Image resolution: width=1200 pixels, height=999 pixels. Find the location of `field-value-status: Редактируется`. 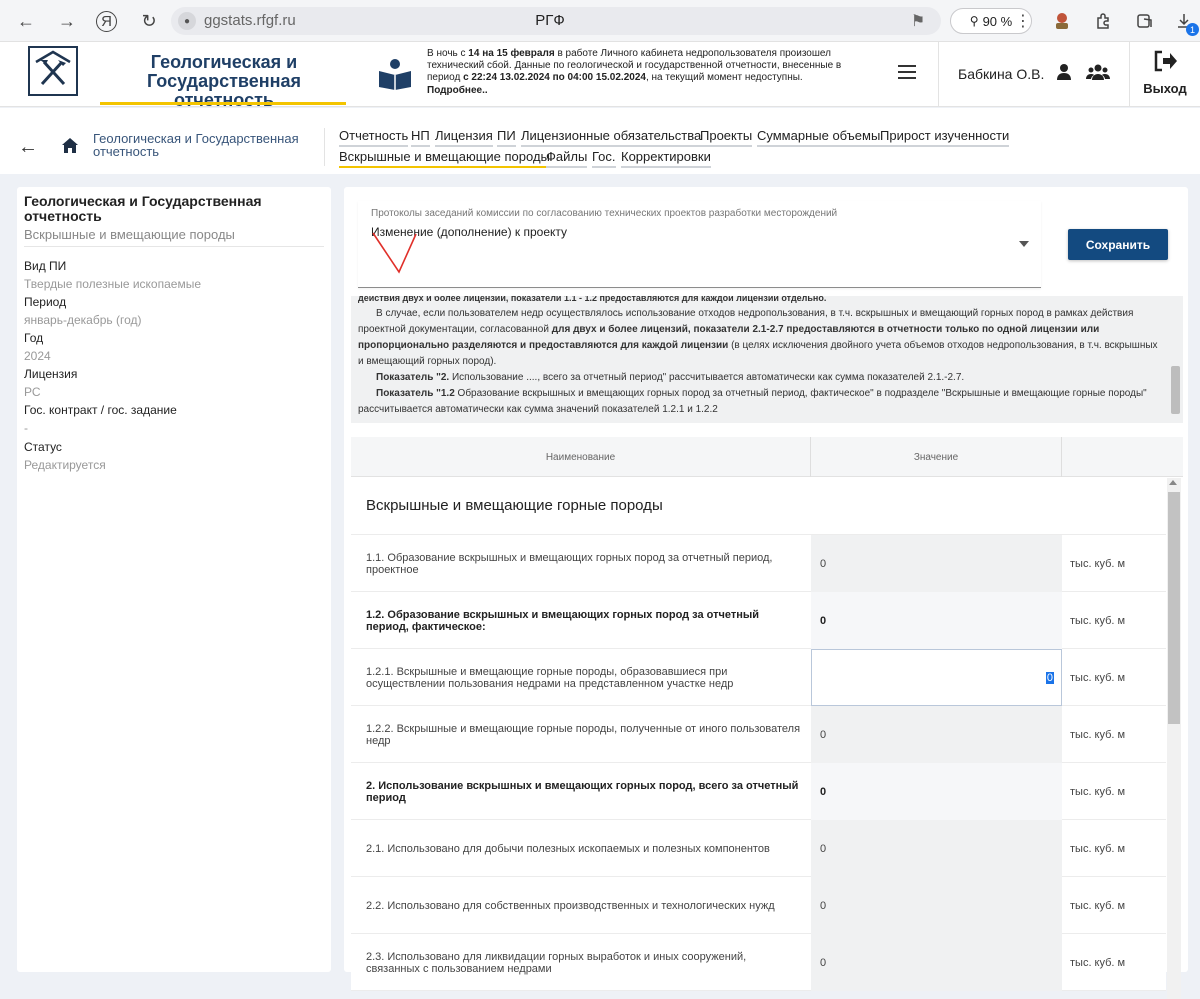

field-value-status: Редактируется is located at coordinates (65, 465).